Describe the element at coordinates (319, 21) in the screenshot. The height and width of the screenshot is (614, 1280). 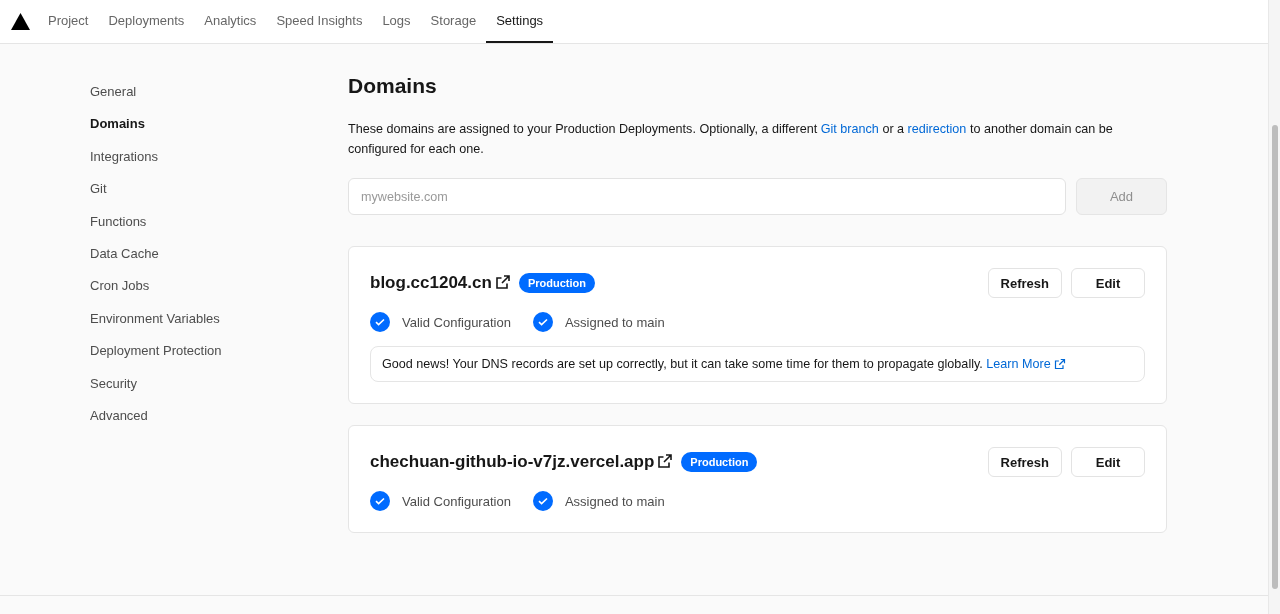
I see `nav-tab: Speed Insights` at that location.